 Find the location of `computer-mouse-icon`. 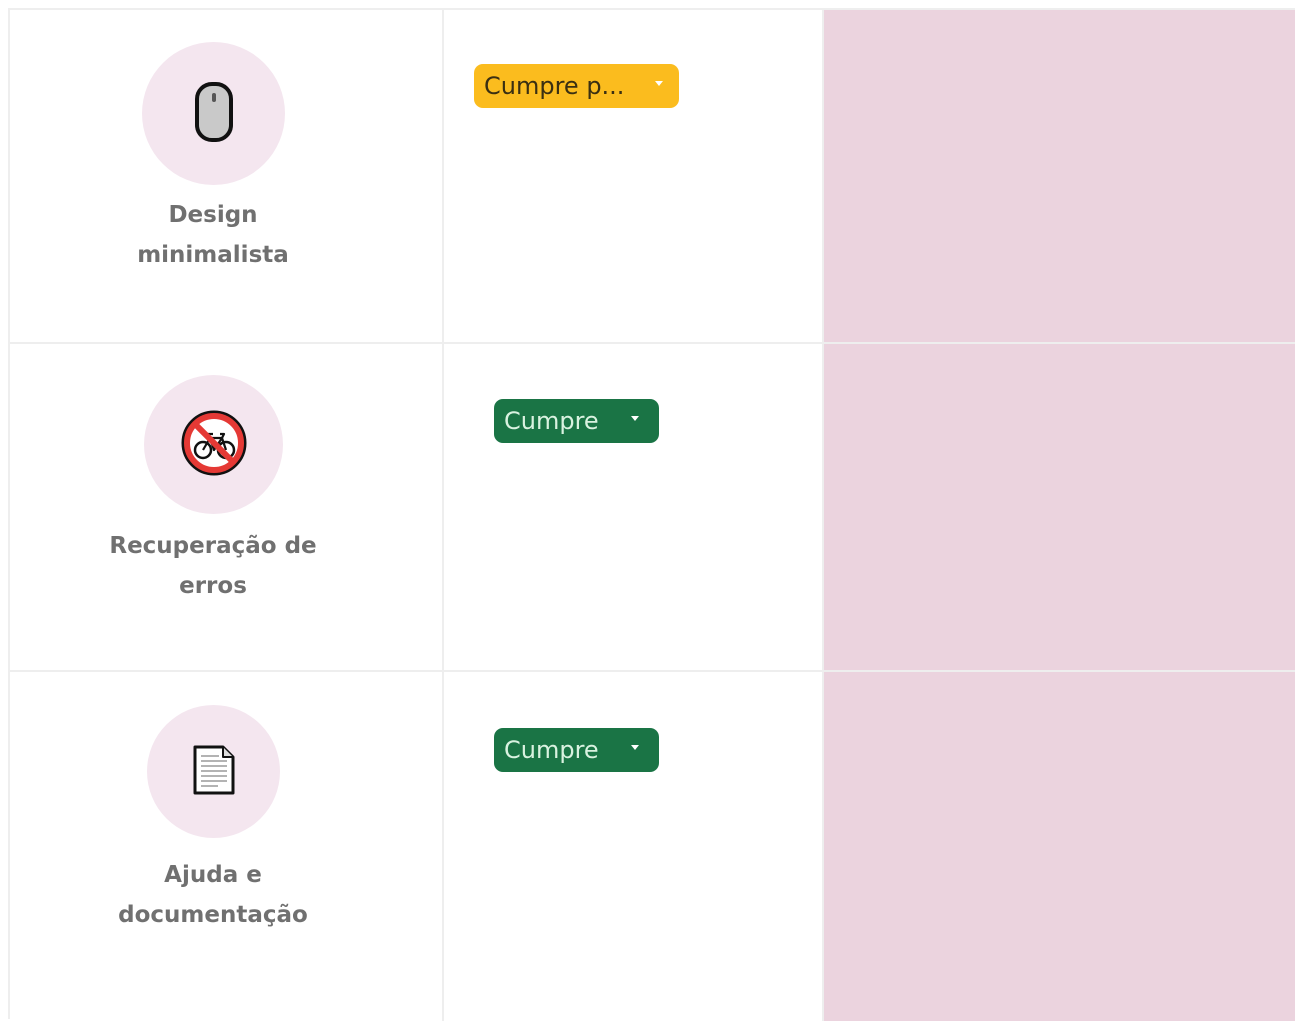

computer-mouse-icon is located at coordinates (214, 114).